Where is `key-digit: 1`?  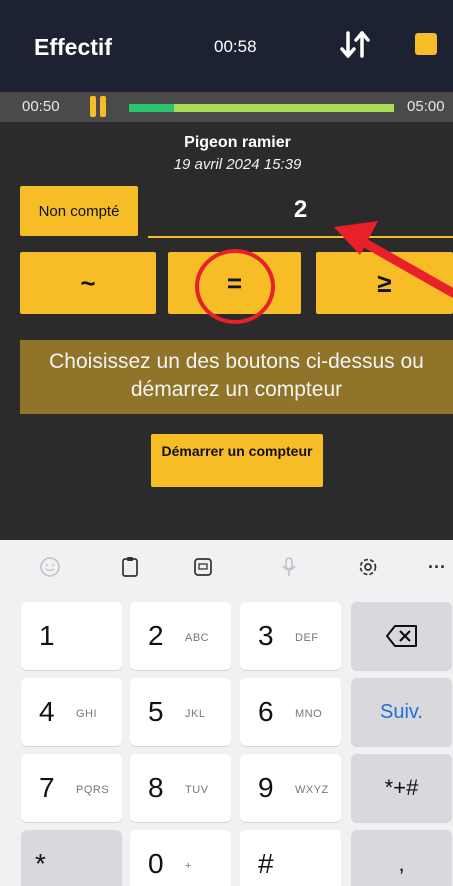
key-digit: 1 is located at coordinates (47, 635).